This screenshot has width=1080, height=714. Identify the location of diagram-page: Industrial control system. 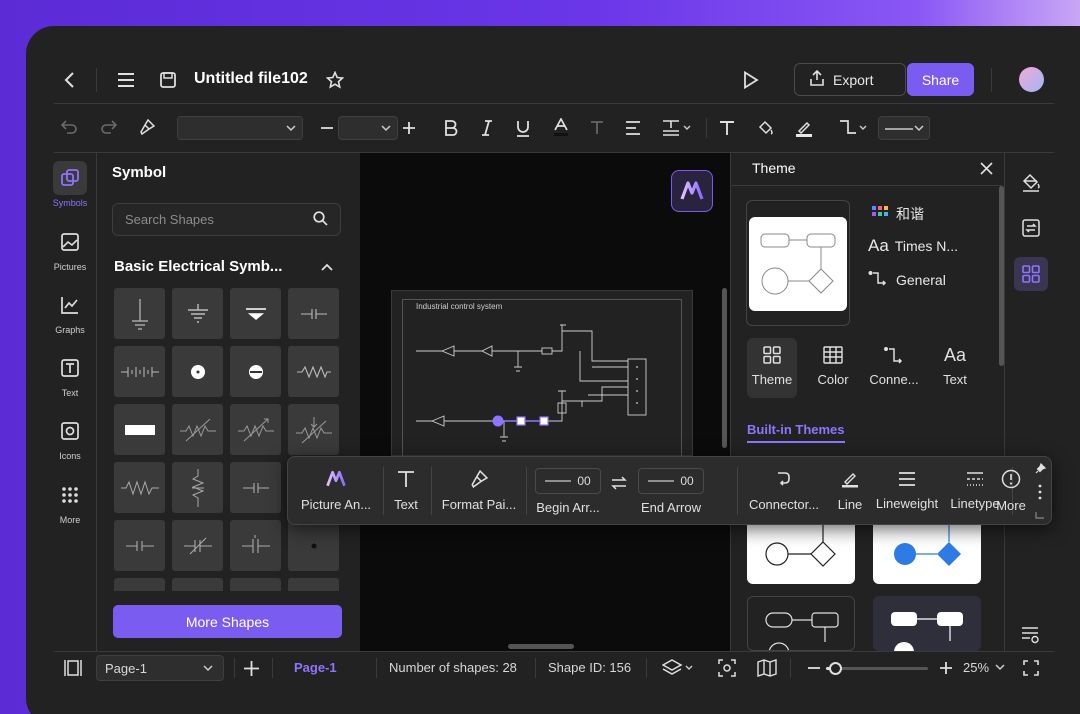
(542, 374).